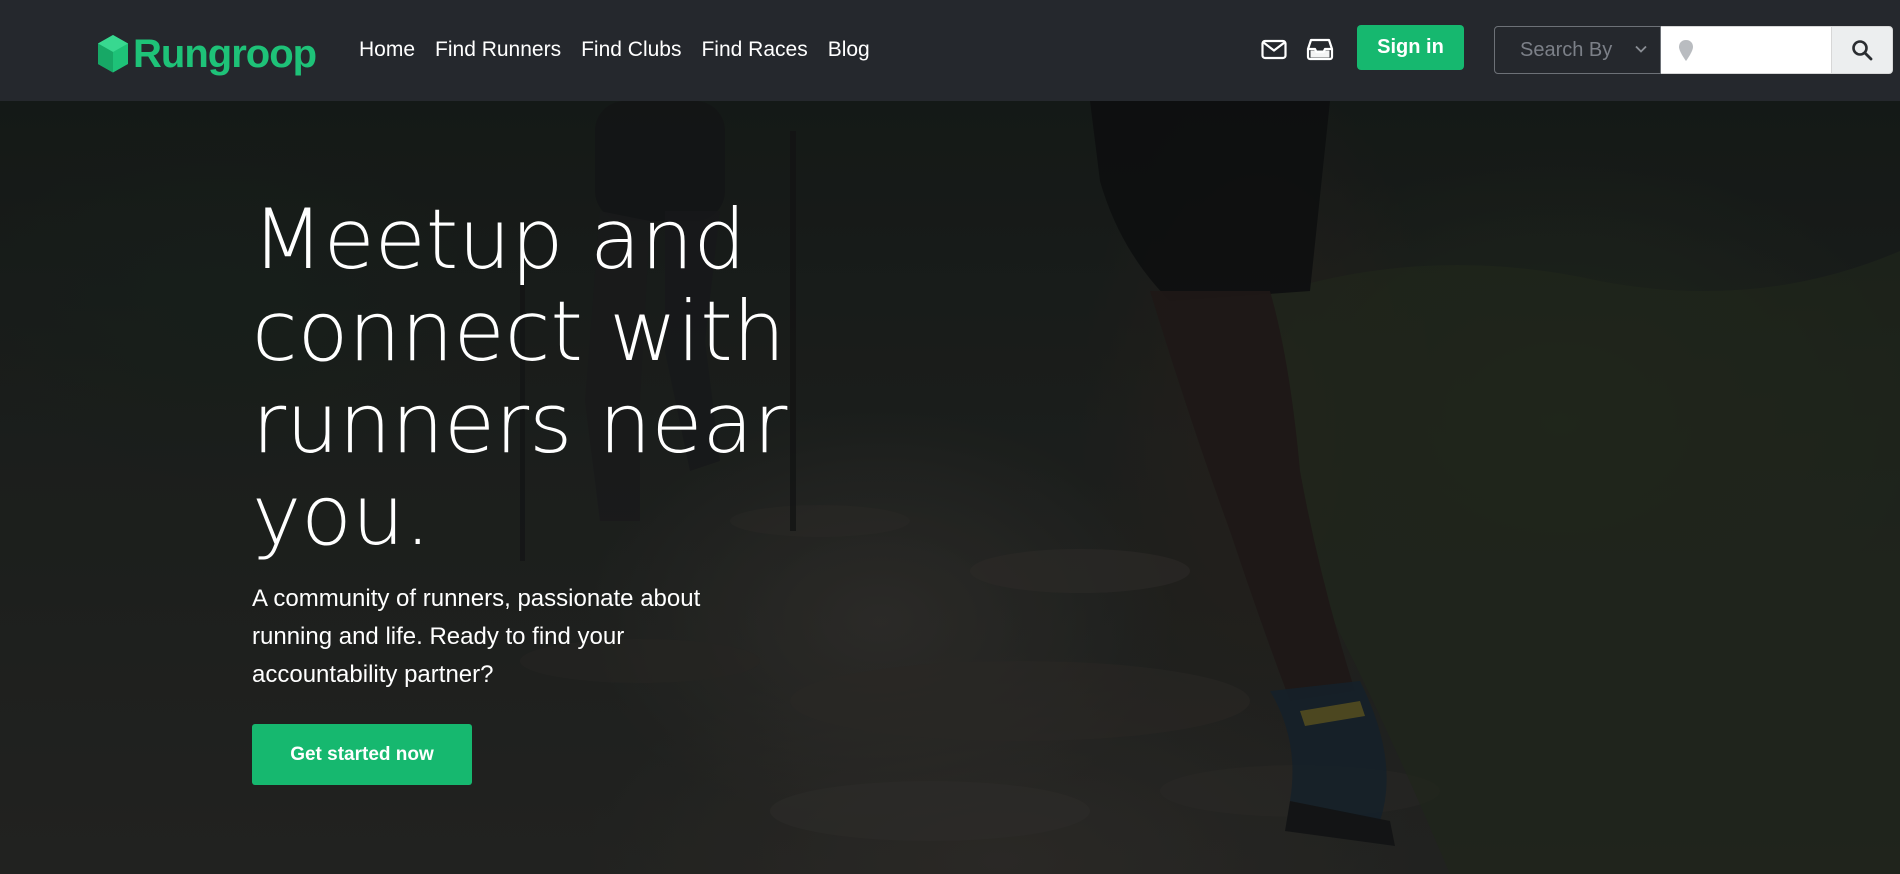 This screenshot has width=1900, height=874. I want to click on nav-home-link: Home, so click(387, 50).